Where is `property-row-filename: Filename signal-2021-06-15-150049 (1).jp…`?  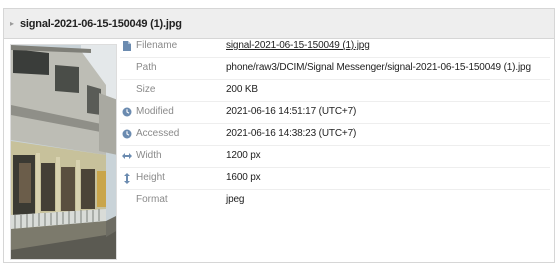
property-row-filename: Filename signal-2021-06-15-150049 (1).jp… is located at coordinates (335, 47).